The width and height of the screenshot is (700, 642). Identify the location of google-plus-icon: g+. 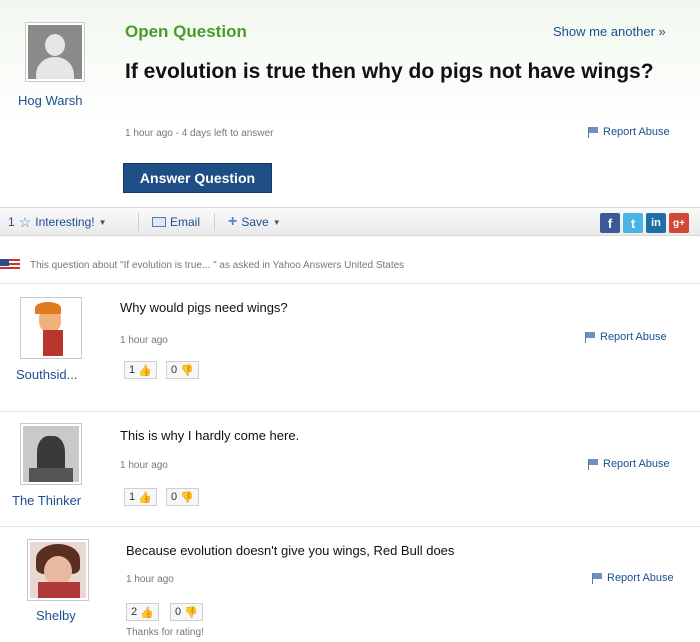
(679, 223).